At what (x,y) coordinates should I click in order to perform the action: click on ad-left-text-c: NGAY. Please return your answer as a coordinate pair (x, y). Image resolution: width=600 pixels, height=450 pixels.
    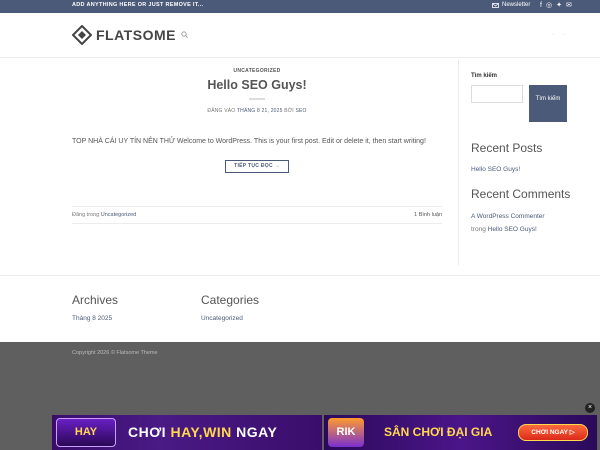
    Looking at the image, I should click on (254, 432).